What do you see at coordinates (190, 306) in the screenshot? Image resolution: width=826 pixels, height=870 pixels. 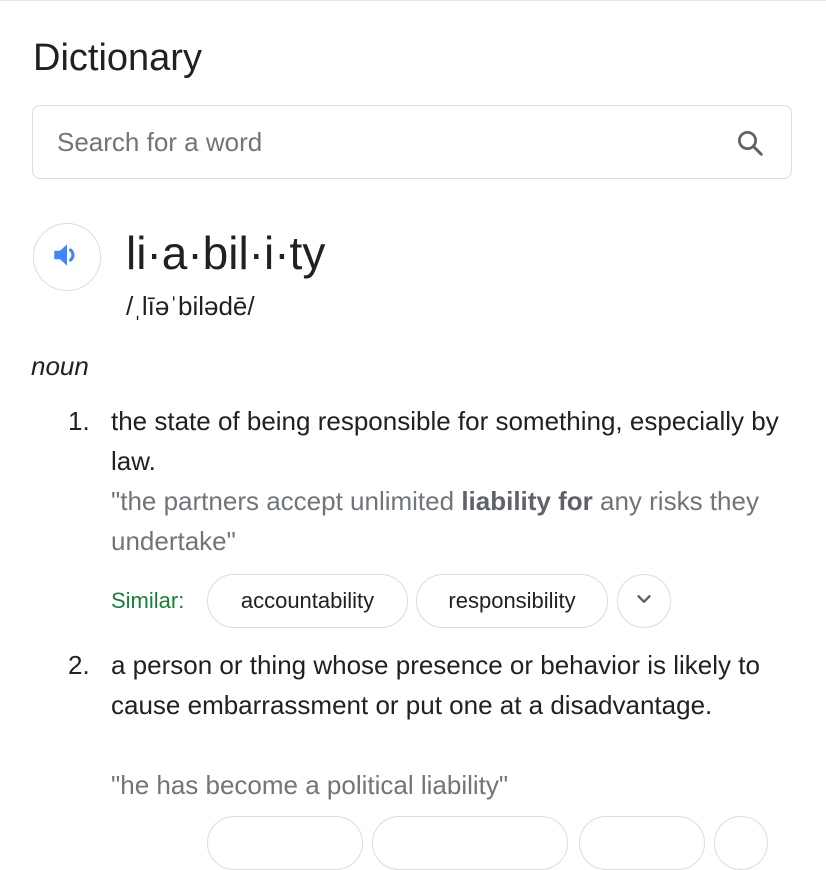 I see `phonetic-spelling: /ˌlīəˈbilədē/` at bounding box center [190, 306].